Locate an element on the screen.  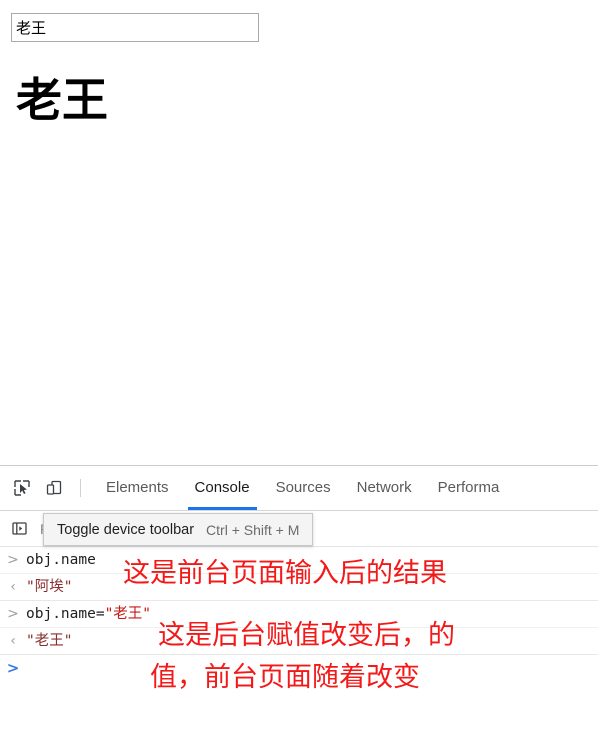
console-command-text: obj.name= is located at coordinates (65, 614).